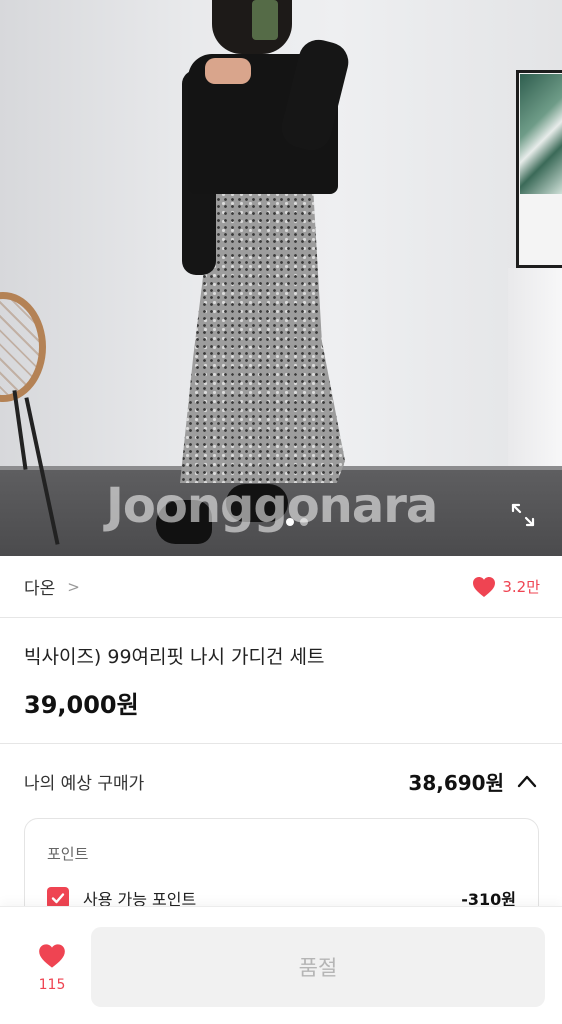  Describe the element at coordinates (456, 782) in the screenshot. I see `expected-price-value: 38,690원` at that location.